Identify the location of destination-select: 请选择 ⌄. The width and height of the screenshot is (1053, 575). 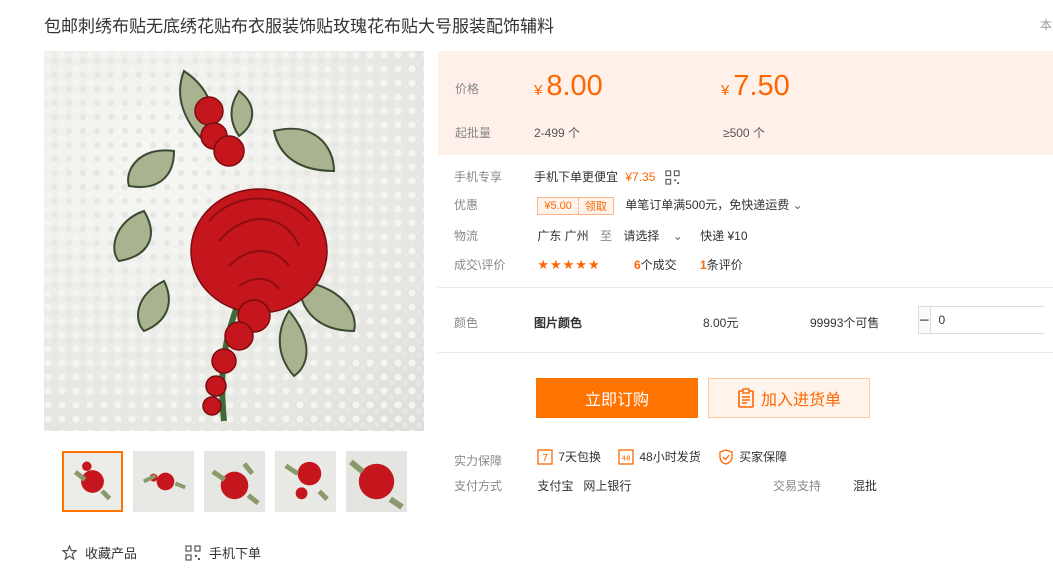
(652, 236).